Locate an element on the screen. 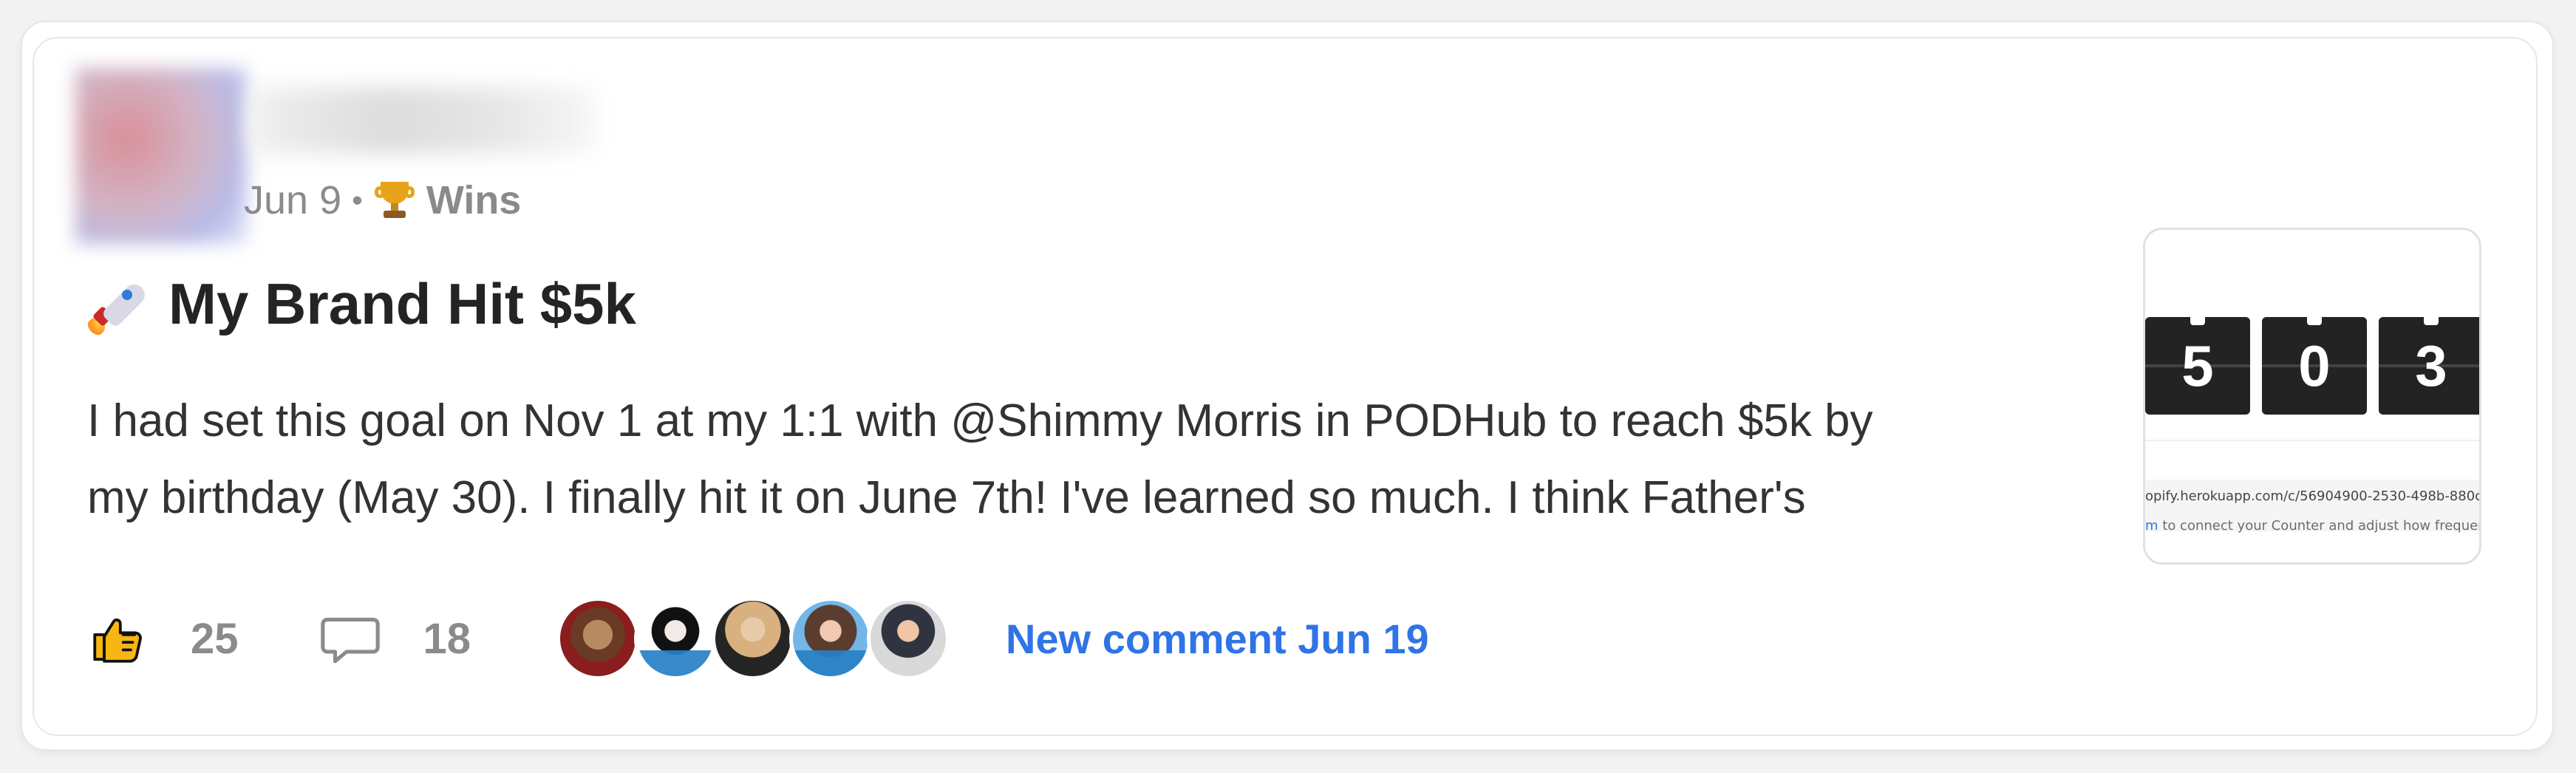 The height and width of the screenshot is (773, 2576). counter-digit: 0 is located at coordinates (2314, 366).